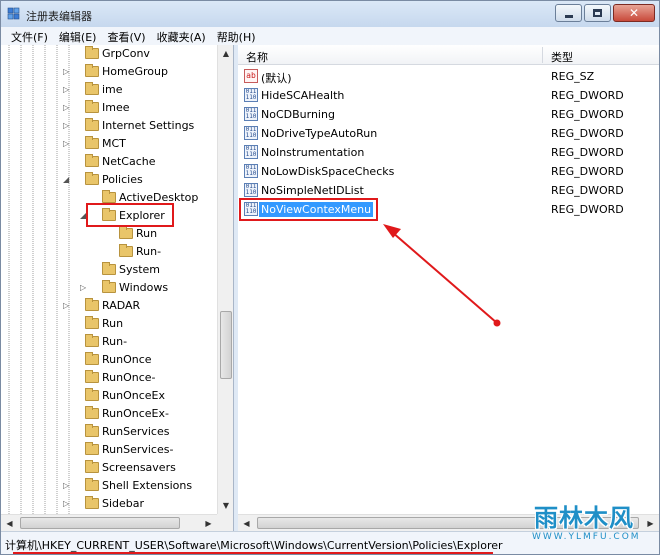  What do you see at coordinates (634, 13) in the screenshot?
I see `close-button: ✕` at bounding box center [634, 13].